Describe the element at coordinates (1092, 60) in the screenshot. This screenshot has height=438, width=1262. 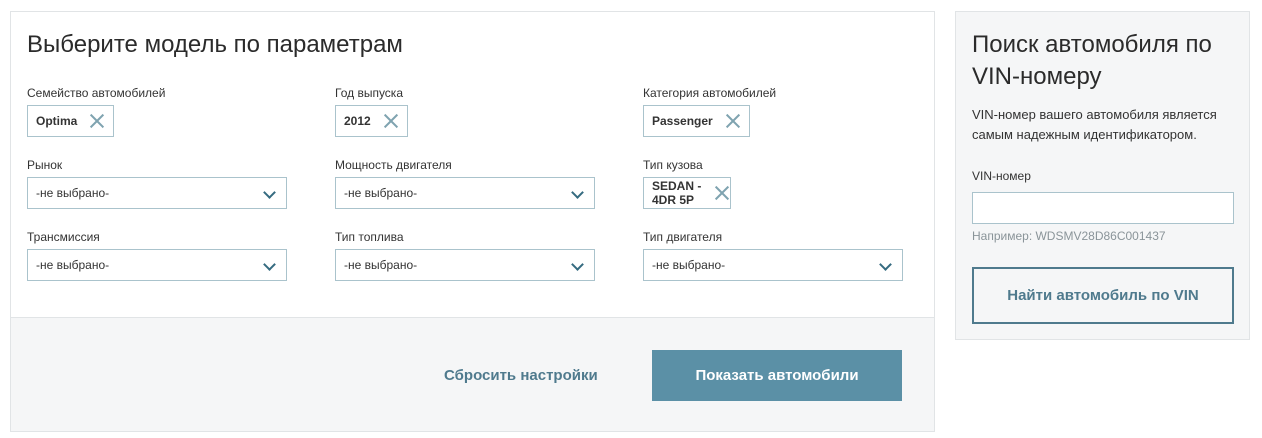
I see `vin-panel-title: Поиск автомобиля по VIN-номеру` at that location.